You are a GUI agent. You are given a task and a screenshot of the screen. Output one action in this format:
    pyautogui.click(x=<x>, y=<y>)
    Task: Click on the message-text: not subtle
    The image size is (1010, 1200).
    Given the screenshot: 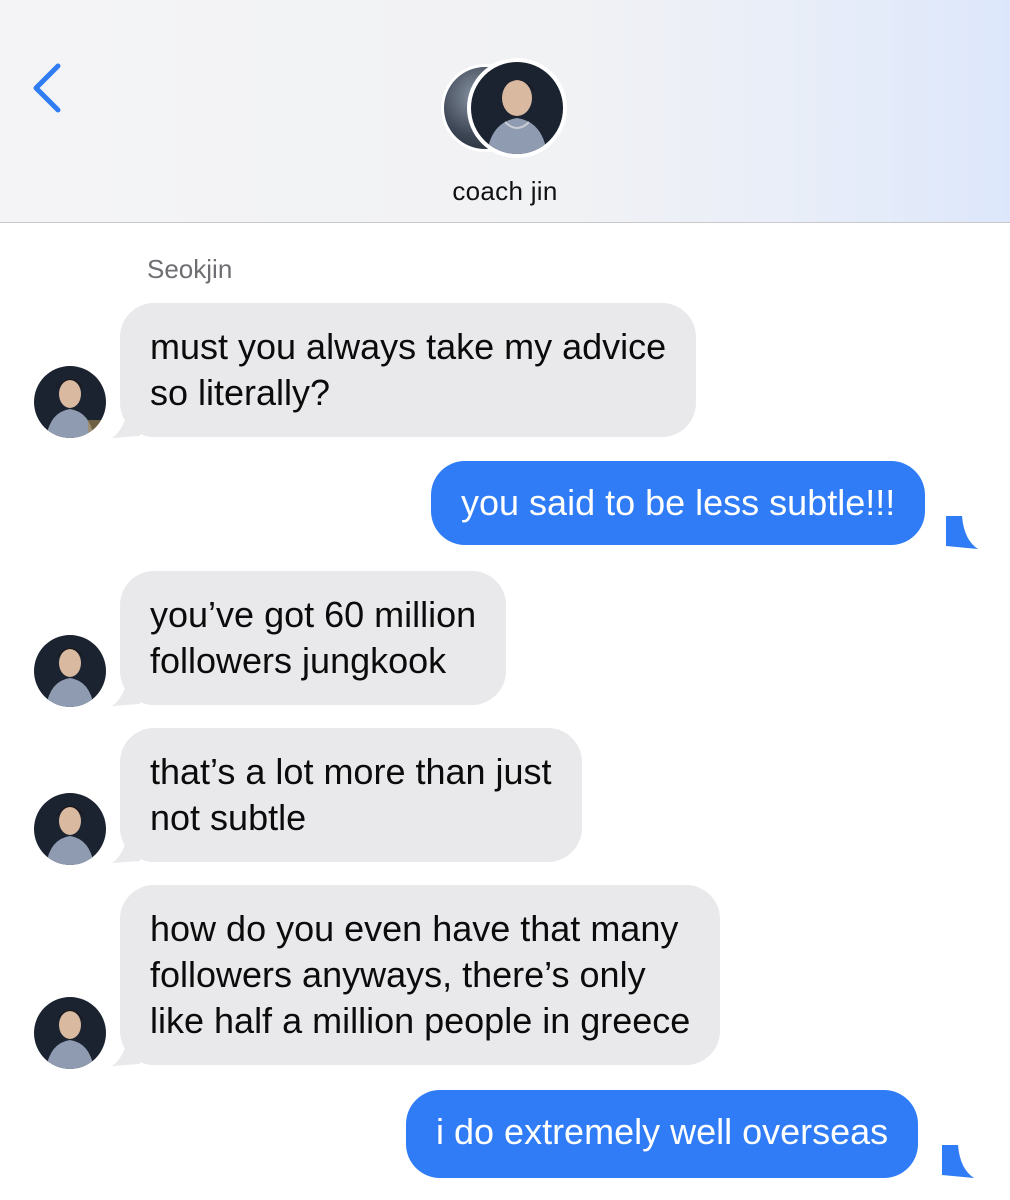 What is the action you would take?
    pyautogui.click(x=228, y=817)
    